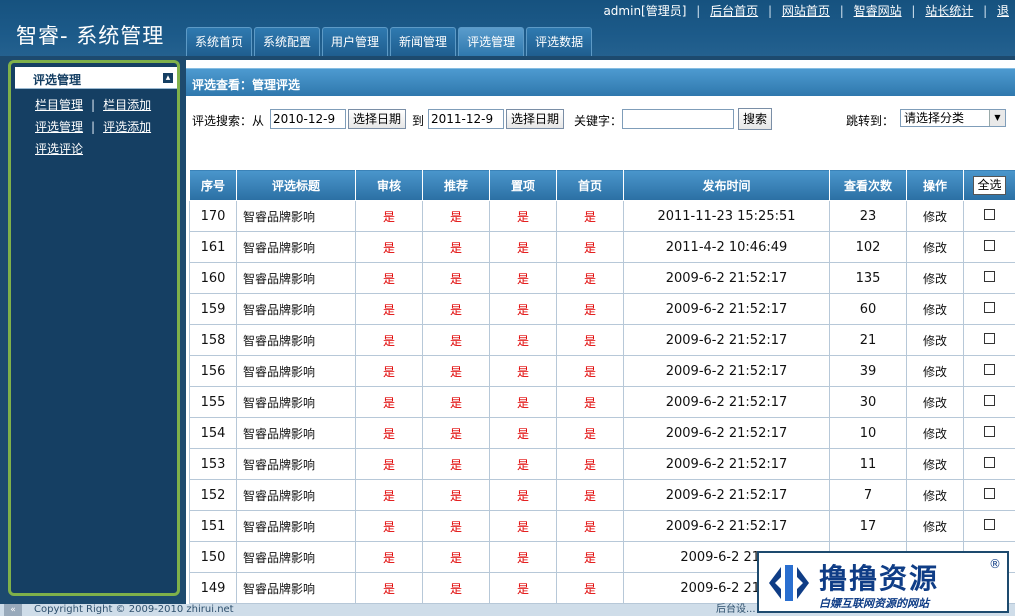  I want to click on collapse-icon: ▴, so click(168, 78).